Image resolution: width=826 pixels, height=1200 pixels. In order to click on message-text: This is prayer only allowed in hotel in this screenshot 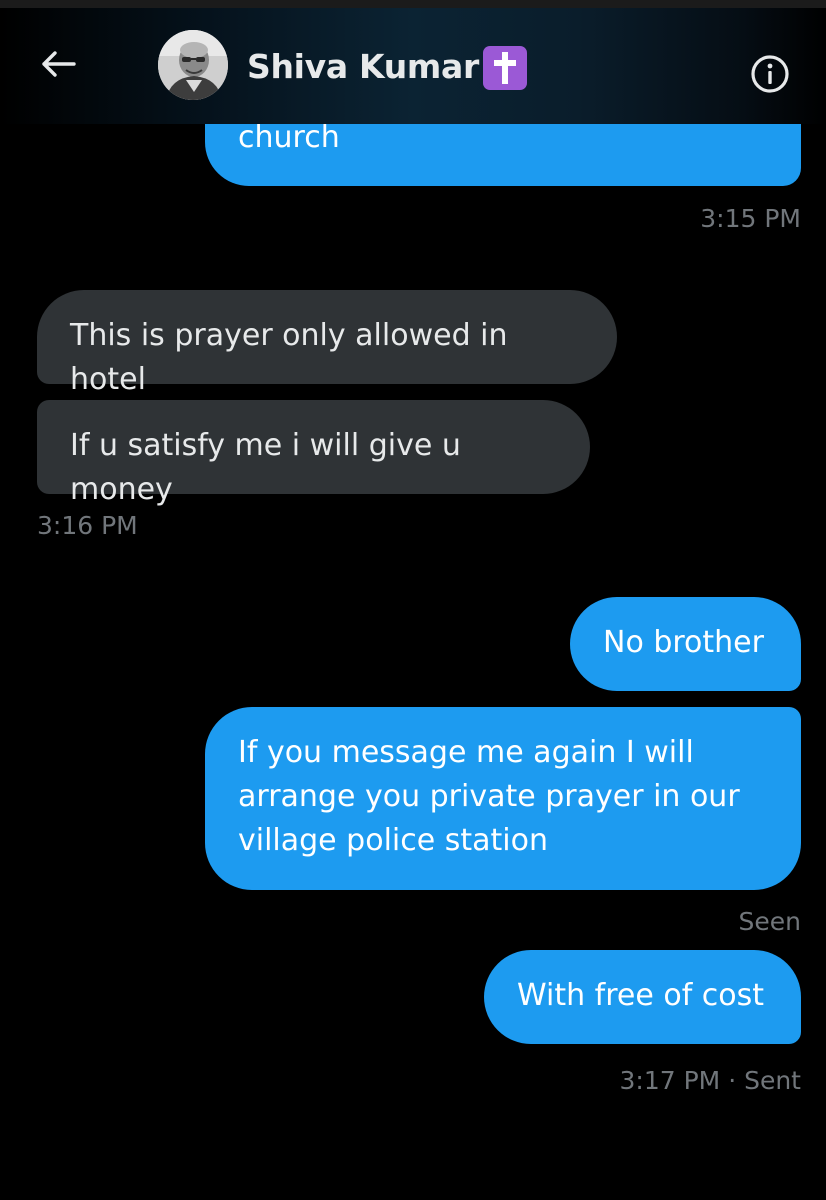, I will do `click(289, 357)`.